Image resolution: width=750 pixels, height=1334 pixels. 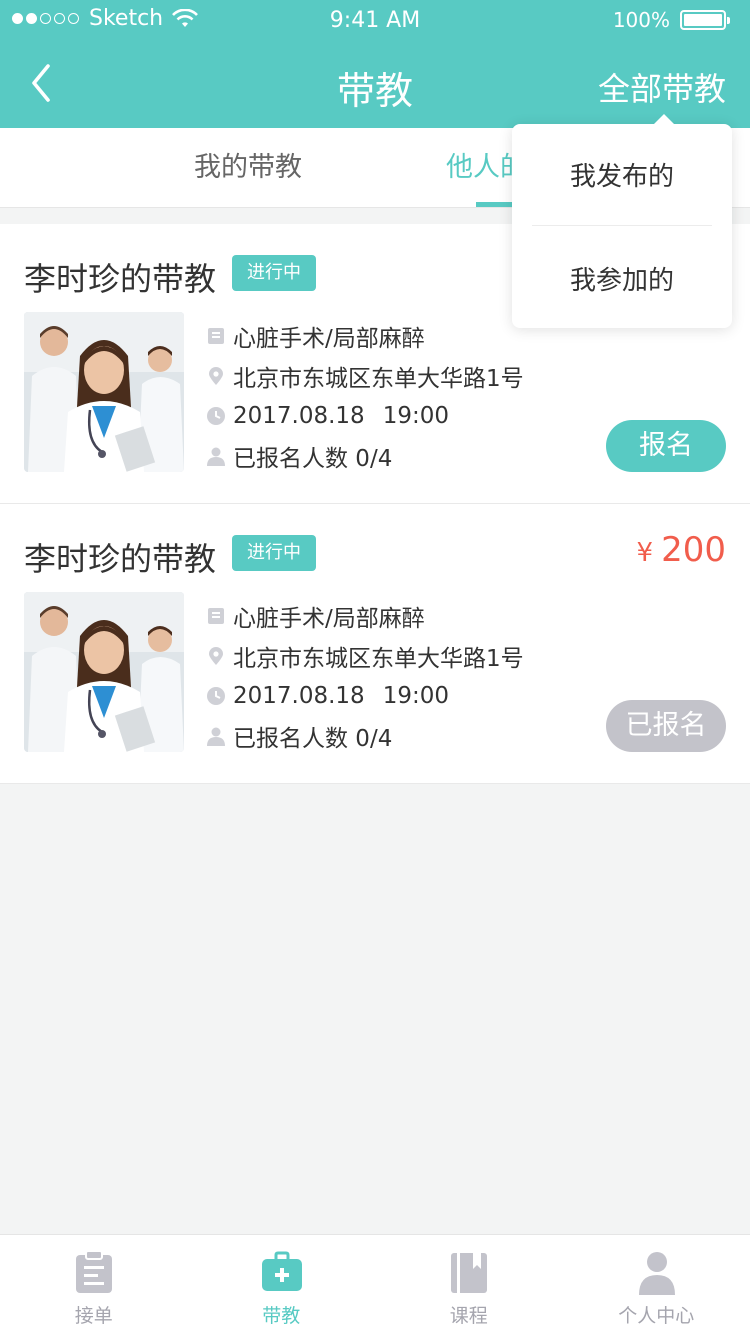 I want to click on filter-dropdown-menu: 我发布的 我参加的, so click(x=622, y=221).